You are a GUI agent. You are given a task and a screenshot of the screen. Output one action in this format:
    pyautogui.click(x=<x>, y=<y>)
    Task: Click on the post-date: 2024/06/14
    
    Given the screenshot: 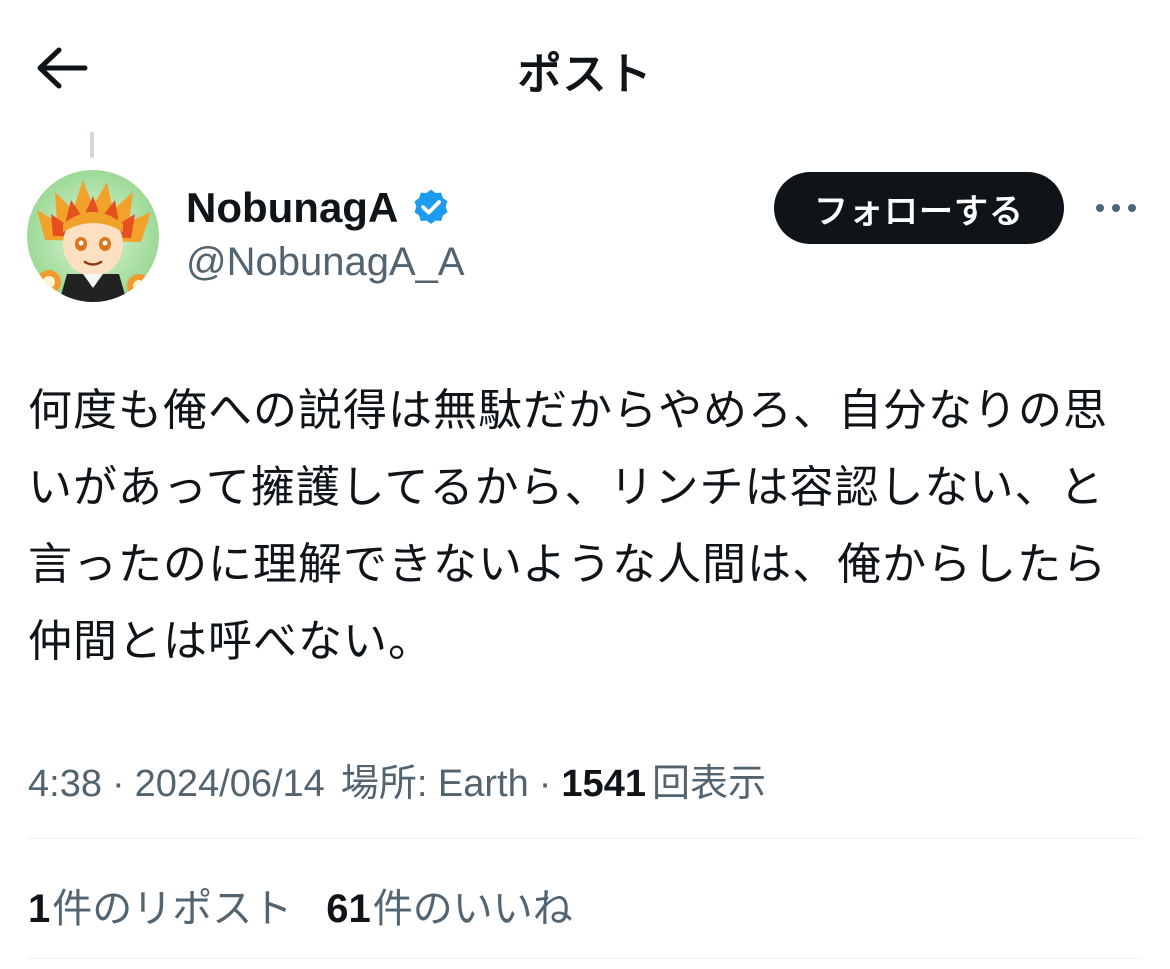 What is the action you would take?
    pyautogui.click(x=229, y=784)
    